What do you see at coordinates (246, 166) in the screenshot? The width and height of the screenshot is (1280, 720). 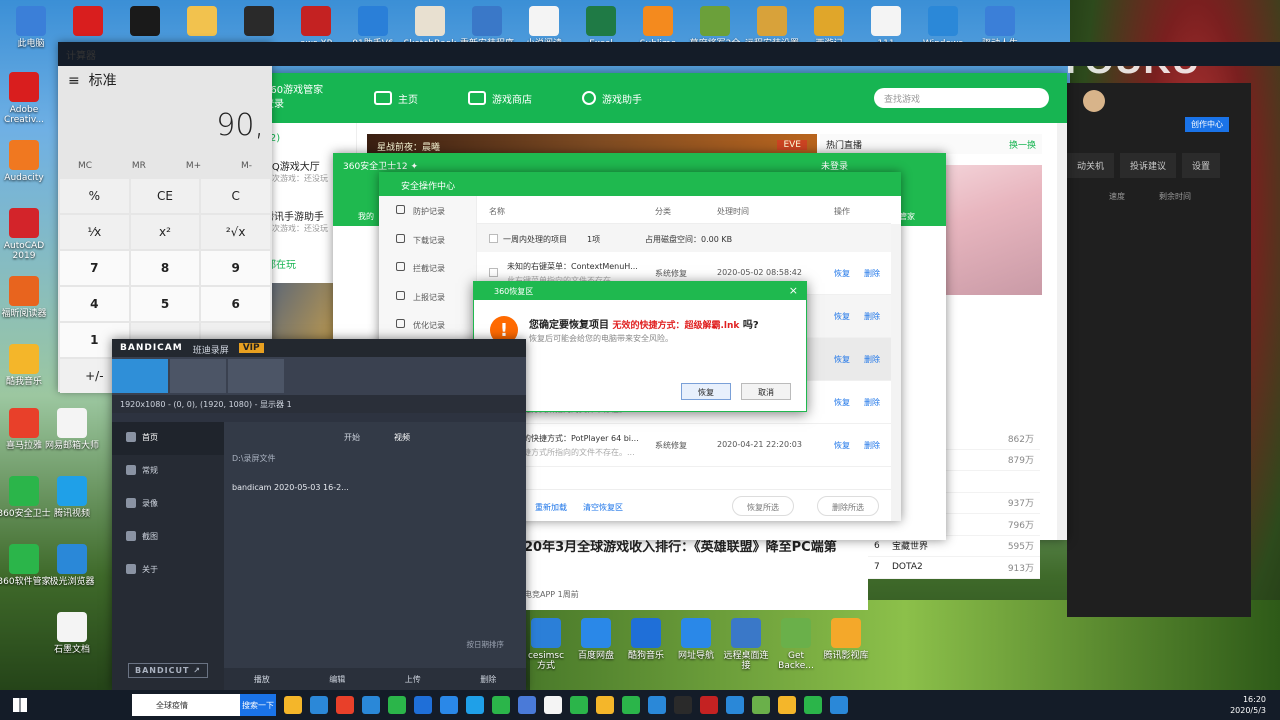 I see `memory-button: M-` at bounding box center [246, 166].